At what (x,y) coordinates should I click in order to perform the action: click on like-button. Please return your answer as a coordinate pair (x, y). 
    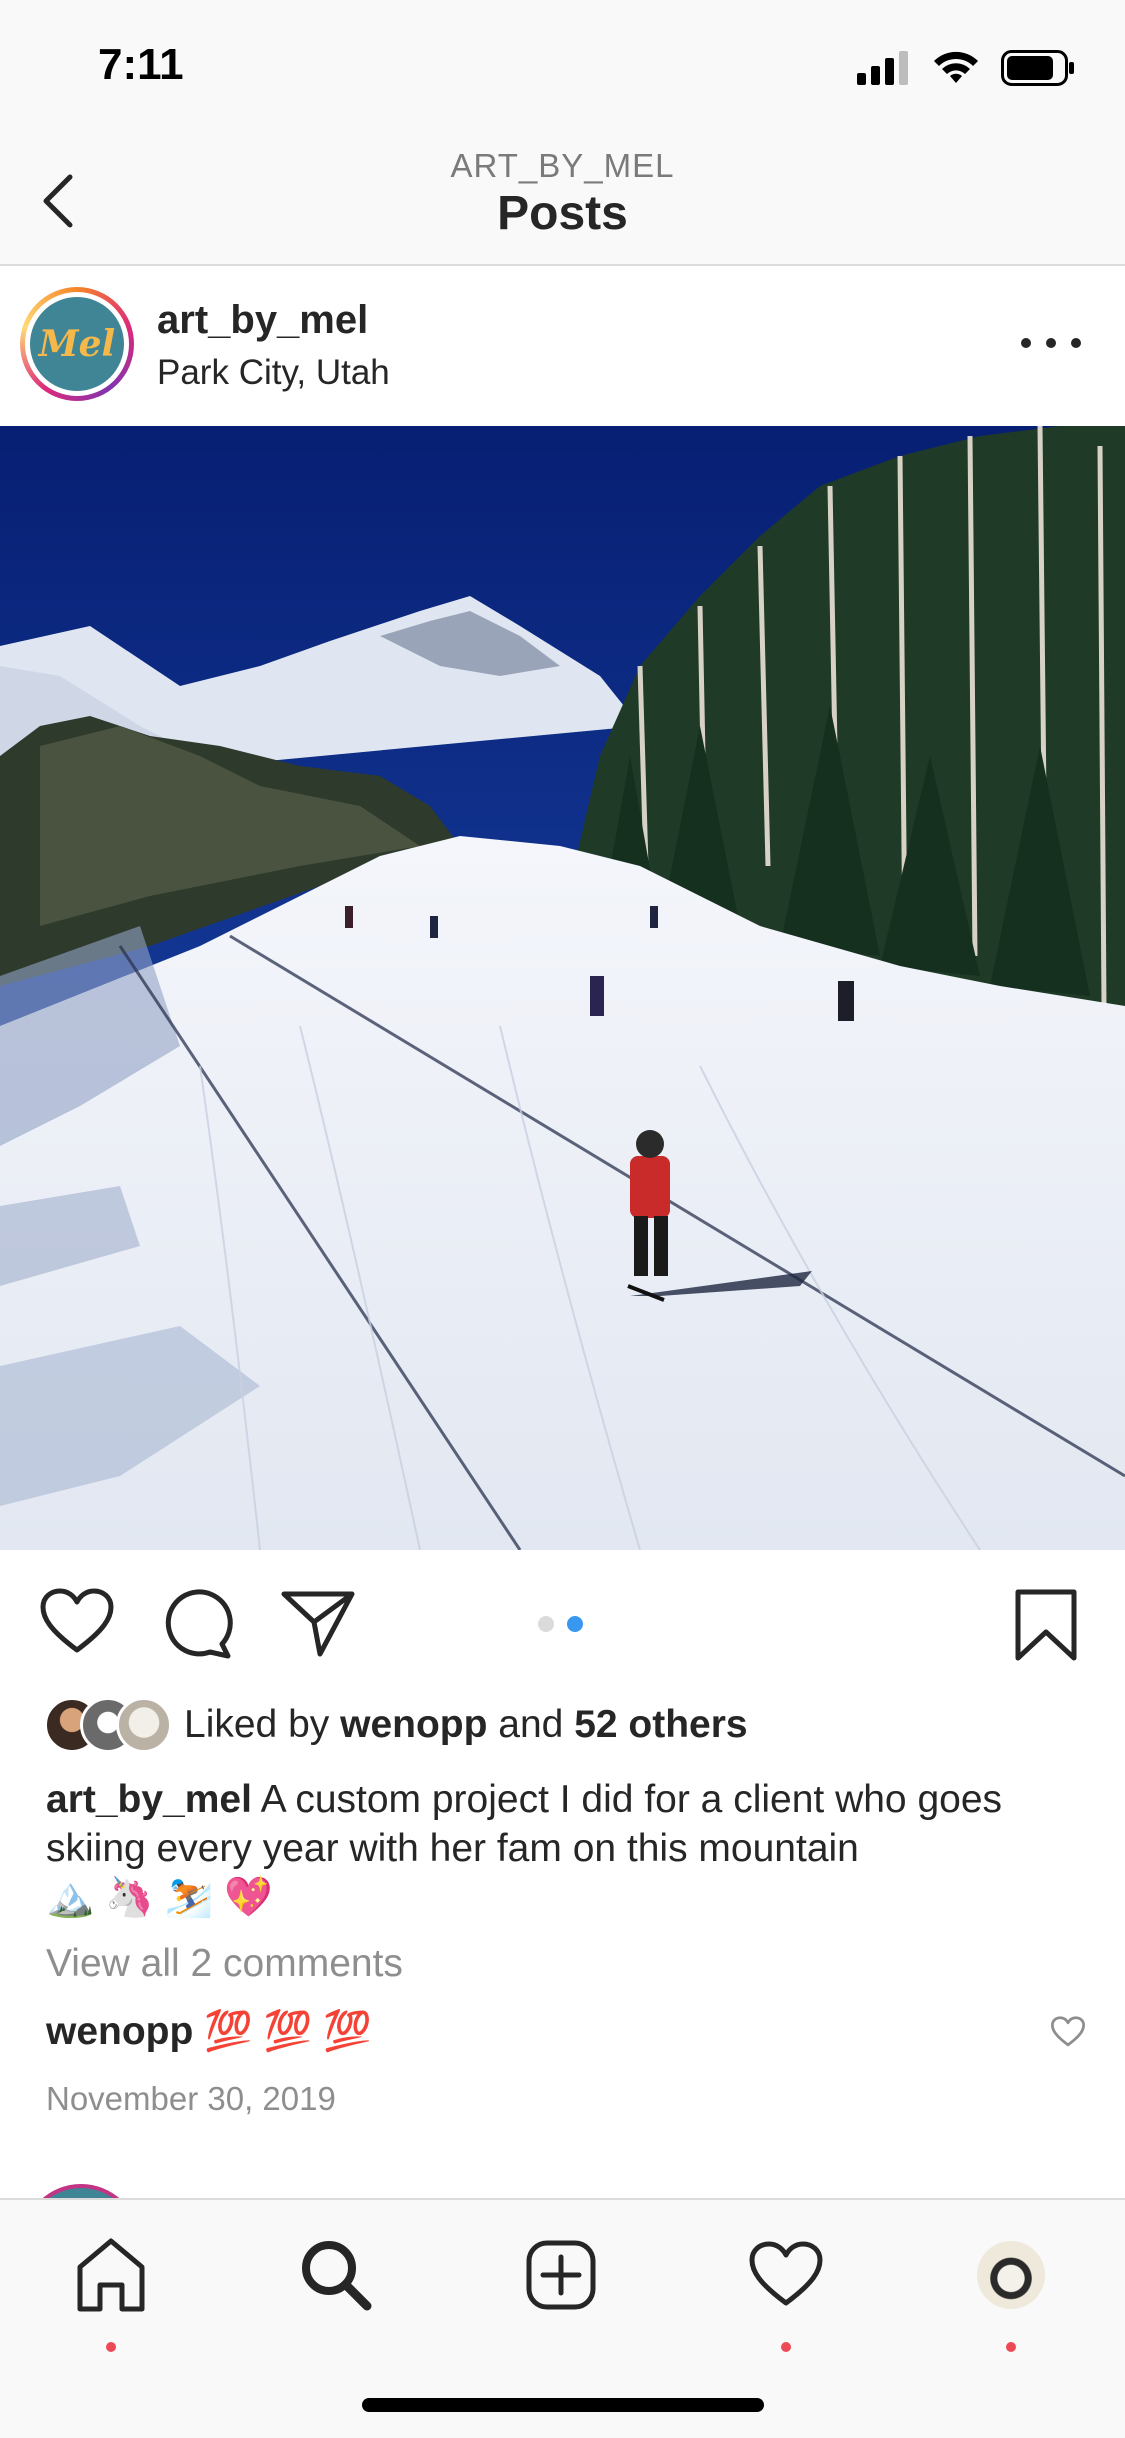
    Looking at the image, I should click on (77, 1624).